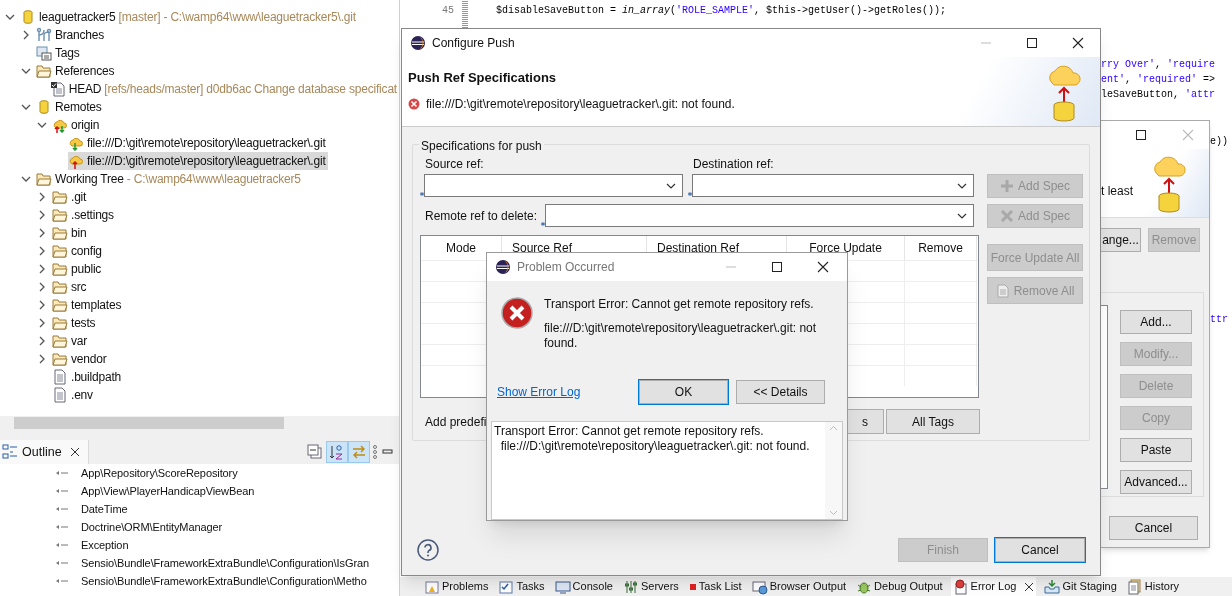  Describe the element at coordinates (70, 197) in the screenshot. I see `tree-item: .git` at that location.